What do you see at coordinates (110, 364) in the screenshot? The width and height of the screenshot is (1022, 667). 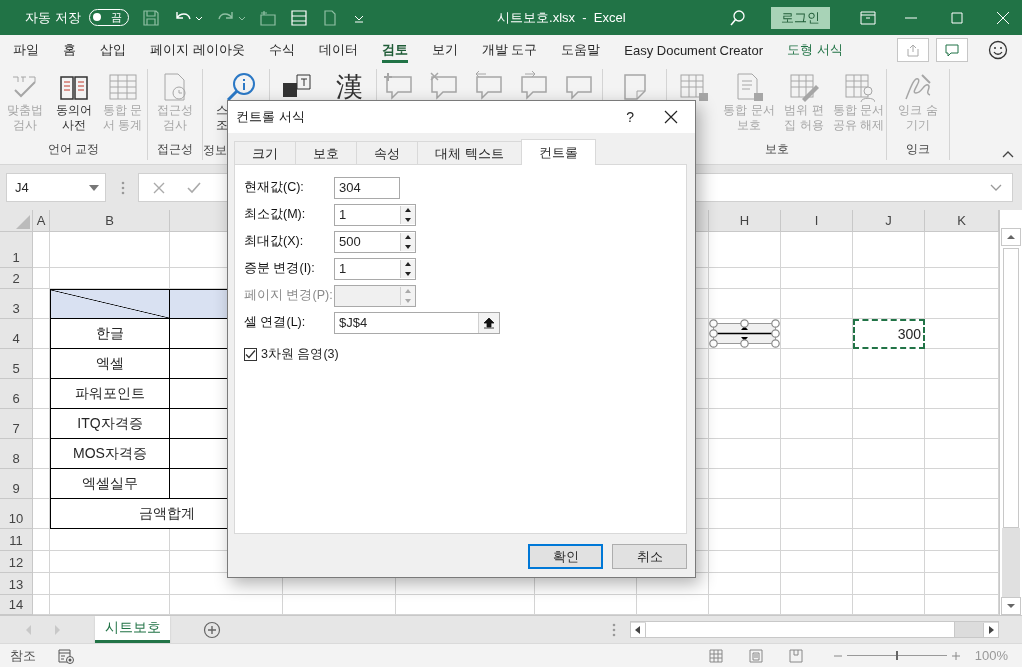 I see `table-cell: 엑셀` at bounding box center [110, 364].